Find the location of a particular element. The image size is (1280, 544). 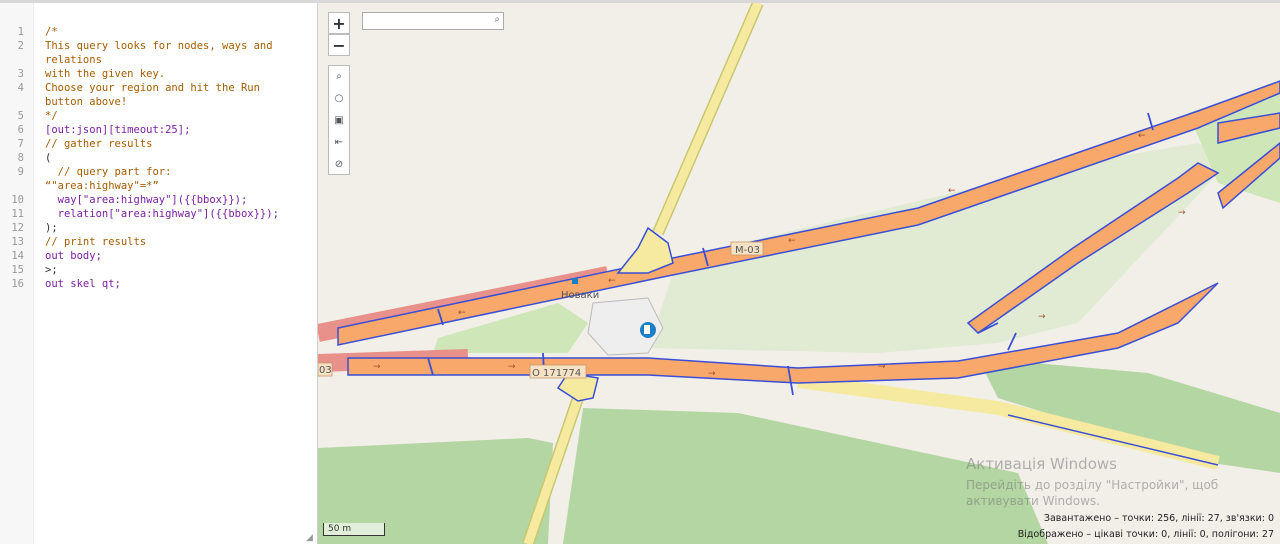

code-line: >; is located at coordinates (51, 270).